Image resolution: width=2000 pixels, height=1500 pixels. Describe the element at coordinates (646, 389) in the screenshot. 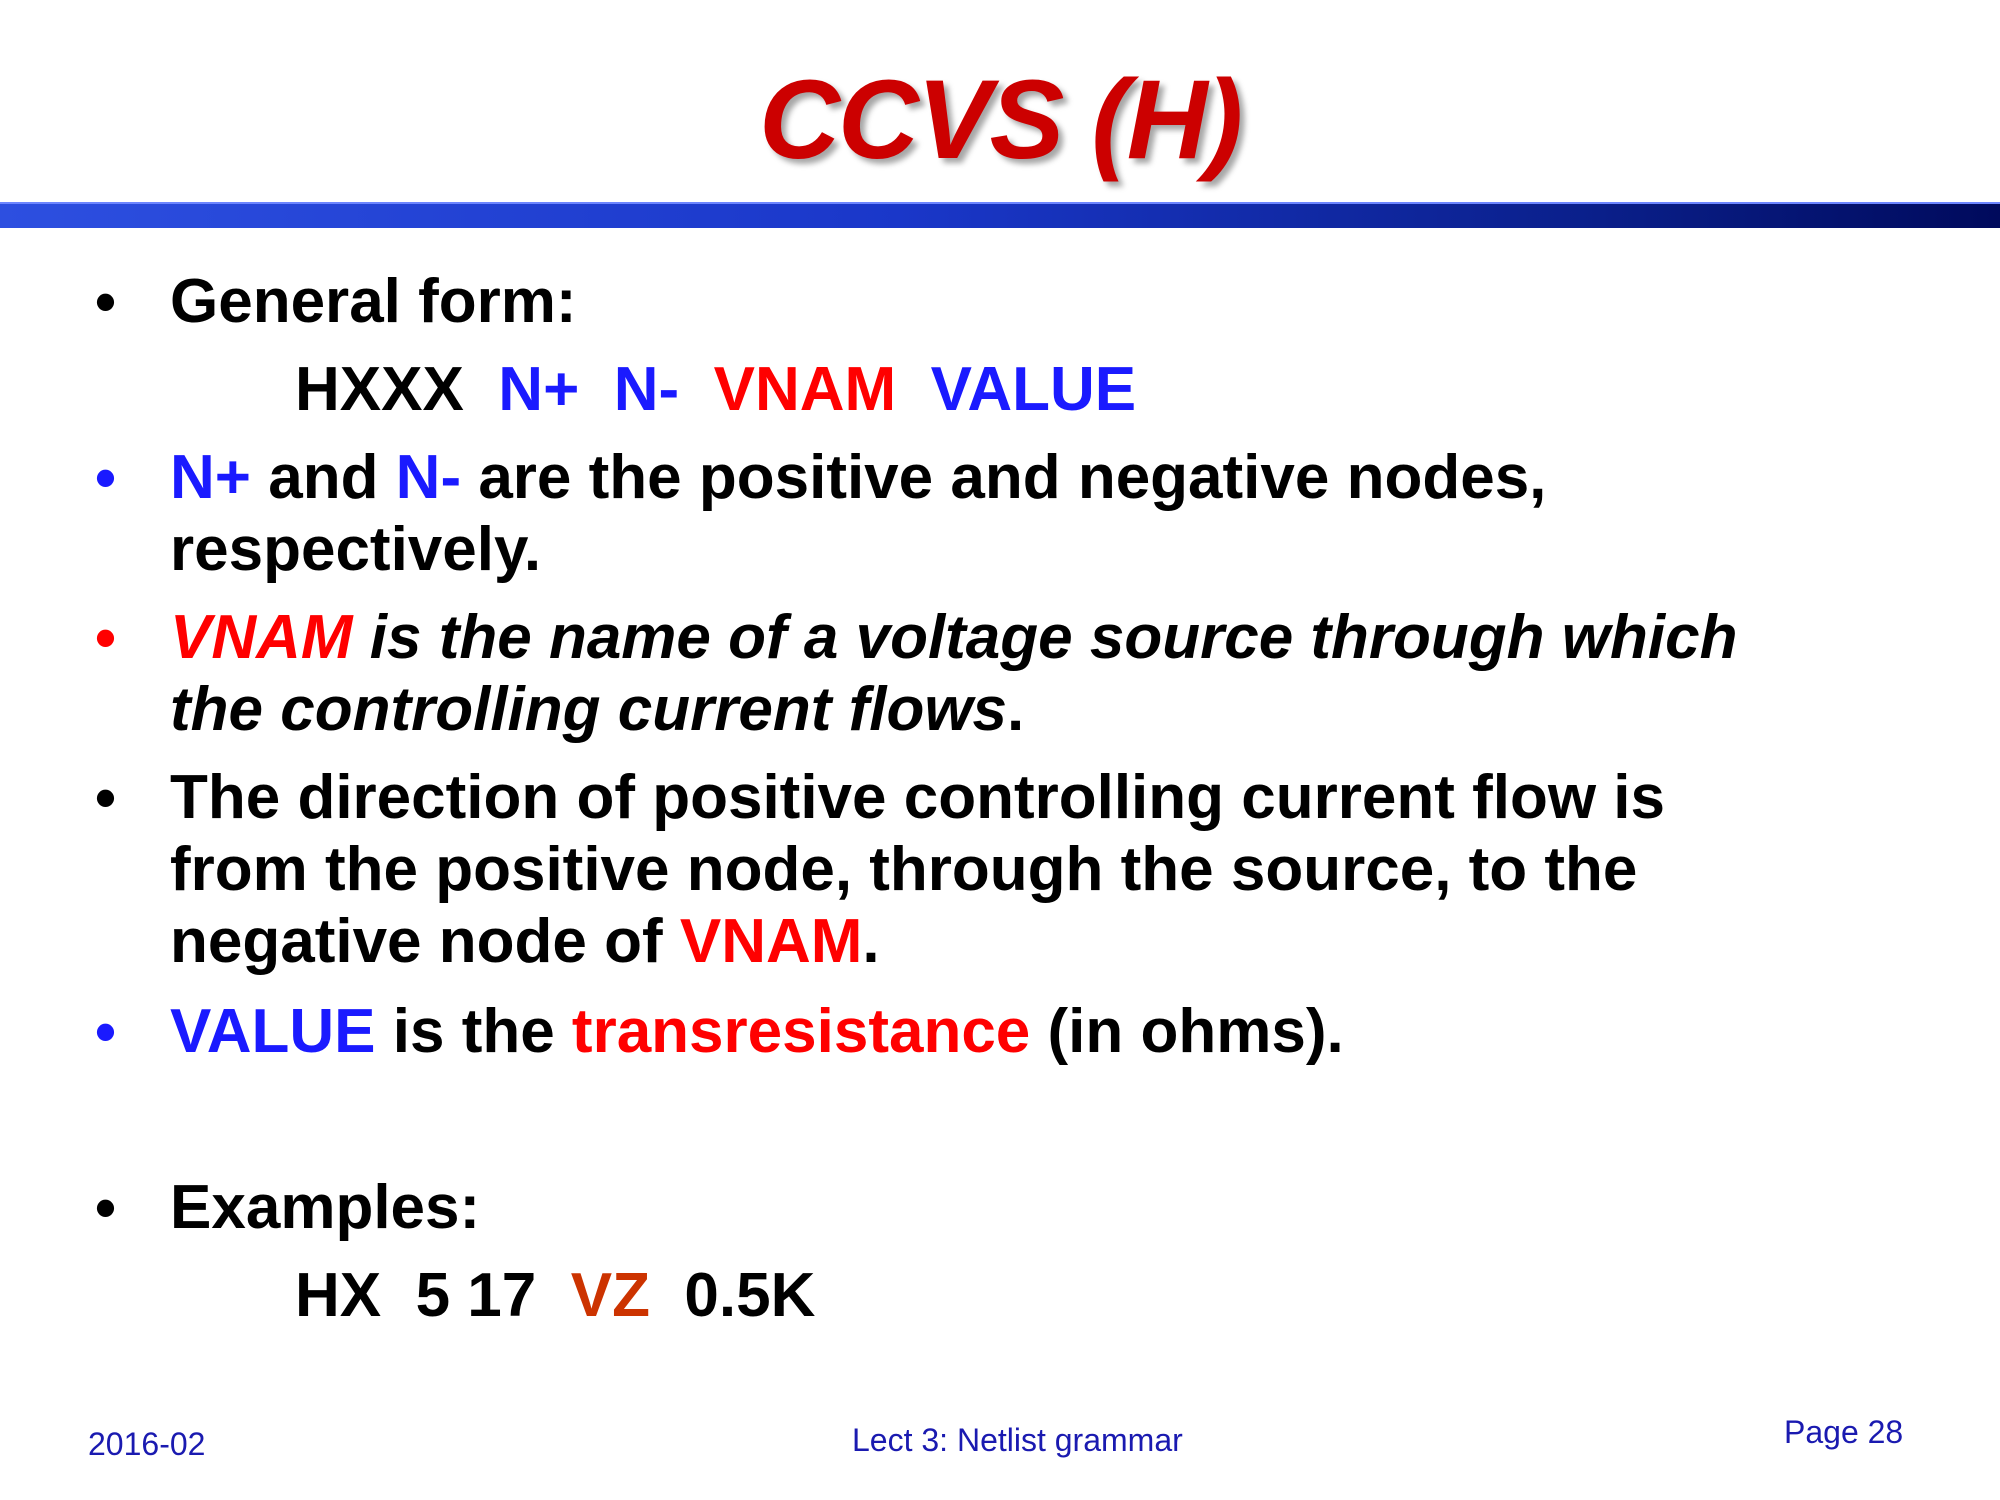

I see `syntax-n-minus: N-` at that location.